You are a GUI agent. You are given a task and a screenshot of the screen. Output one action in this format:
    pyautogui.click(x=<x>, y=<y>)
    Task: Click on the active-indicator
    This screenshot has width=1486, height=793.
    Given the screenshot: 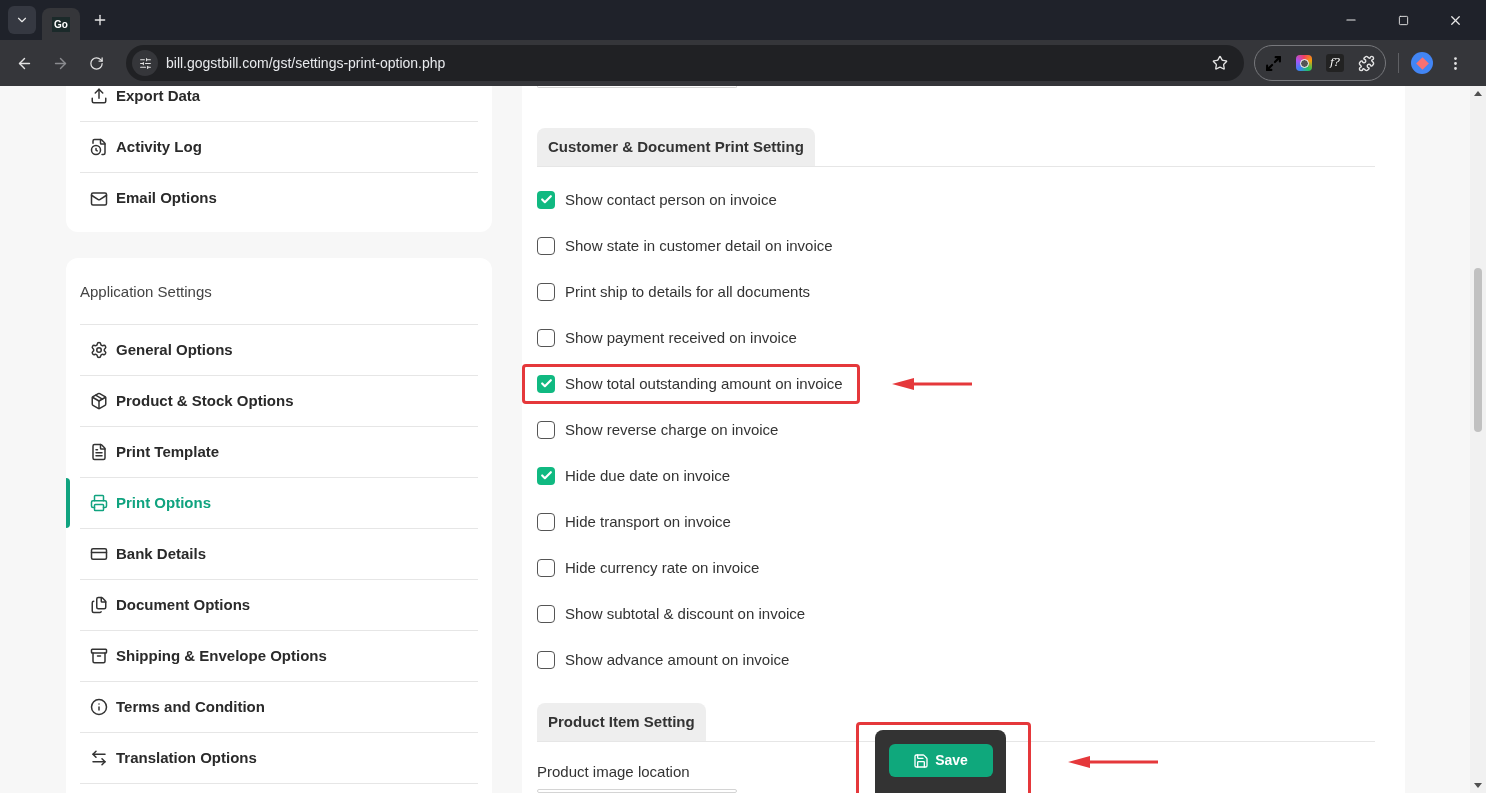 What is the action you would take?
    pyautogui.click(x=68, y=503)
    